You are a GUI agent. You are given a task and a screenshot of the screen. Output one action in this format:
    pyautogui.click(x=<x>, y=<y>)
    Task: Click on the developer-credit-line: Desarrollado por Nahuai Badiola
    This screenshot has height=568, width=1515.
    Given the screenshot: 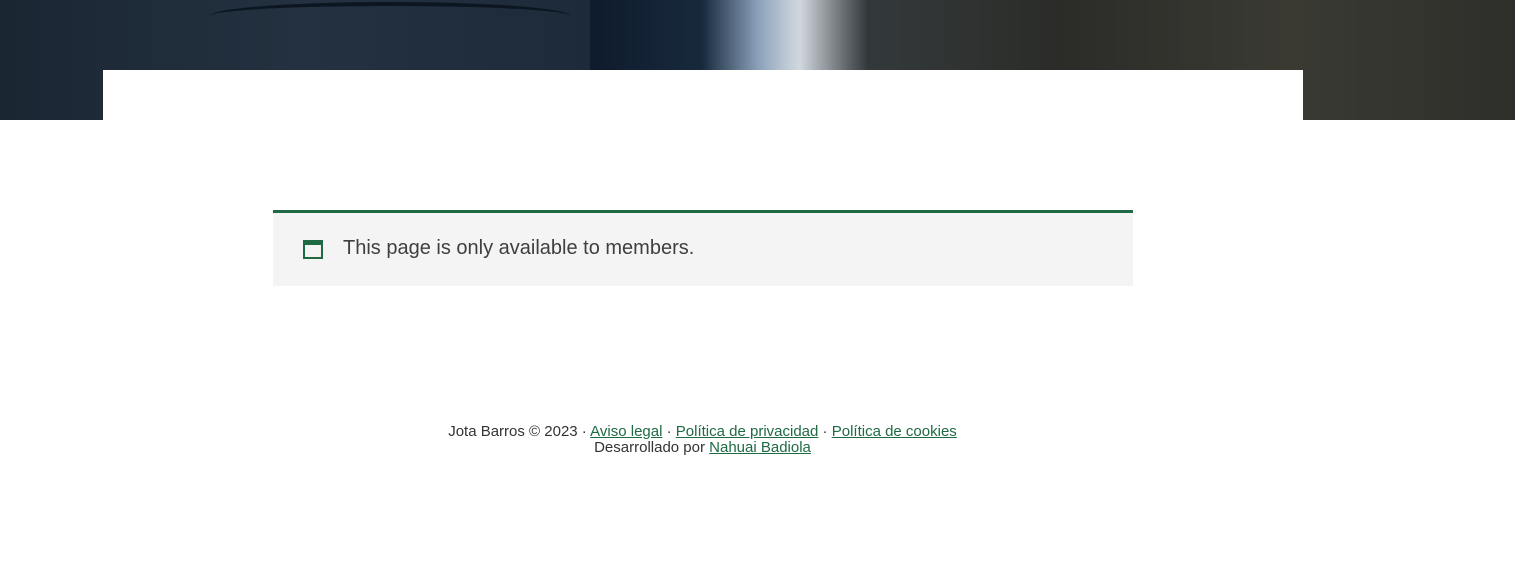 What is the action you would take?
    pyautogui.click(x=702, y=448)
    